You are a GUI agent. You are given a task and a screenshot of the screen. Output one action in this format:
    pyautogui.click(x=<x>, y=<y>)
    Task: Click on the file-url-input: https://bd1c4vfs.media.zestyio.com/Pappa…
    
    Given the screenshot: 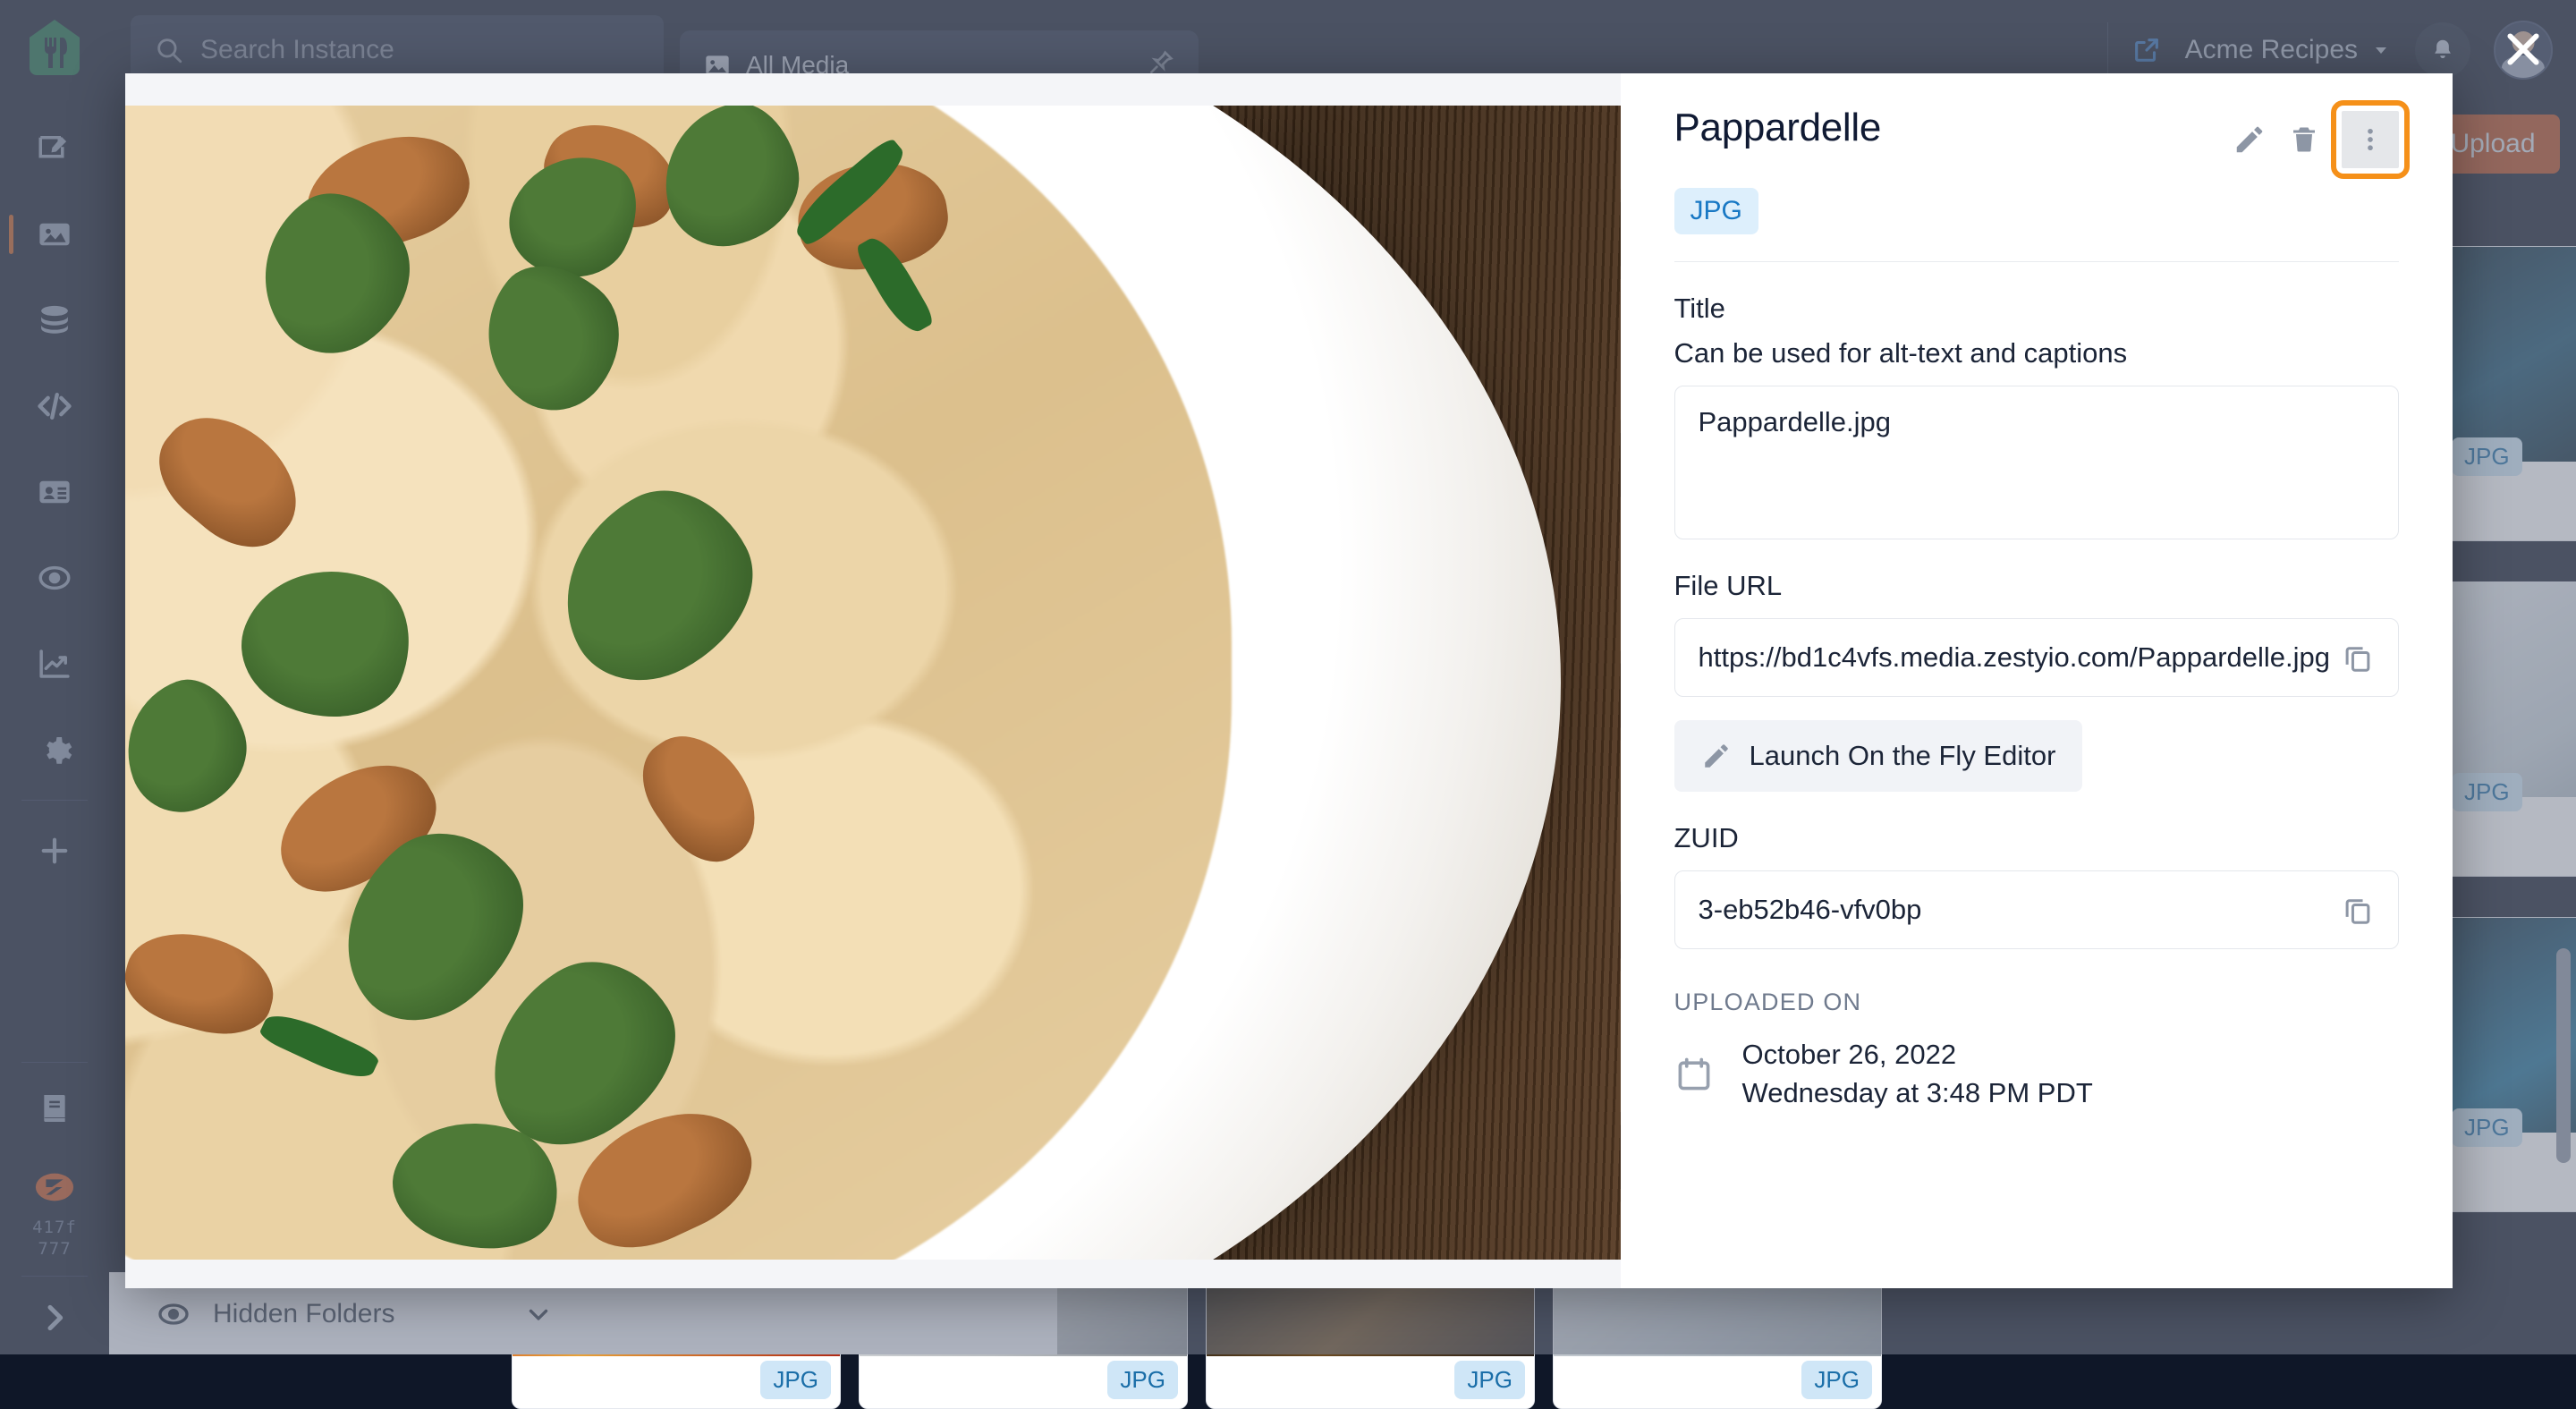 What is the action you would take?
    pyautogui.click(x=2037, y=658)
    